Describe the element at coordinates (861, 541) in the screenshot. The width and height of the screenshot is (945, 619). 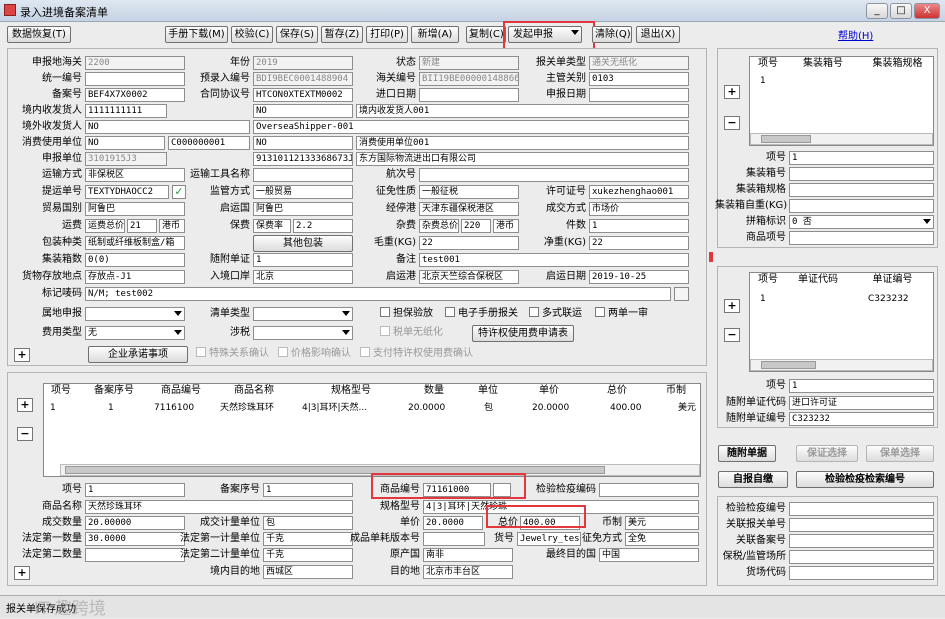
I see `related-record-field` at that location.